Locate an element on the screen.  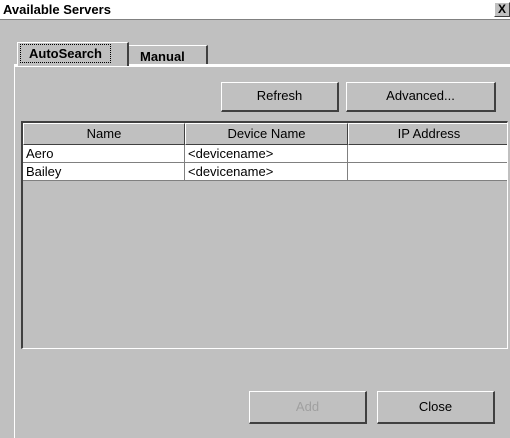
cell-name: Bailey is located at coordinates (104, 171).